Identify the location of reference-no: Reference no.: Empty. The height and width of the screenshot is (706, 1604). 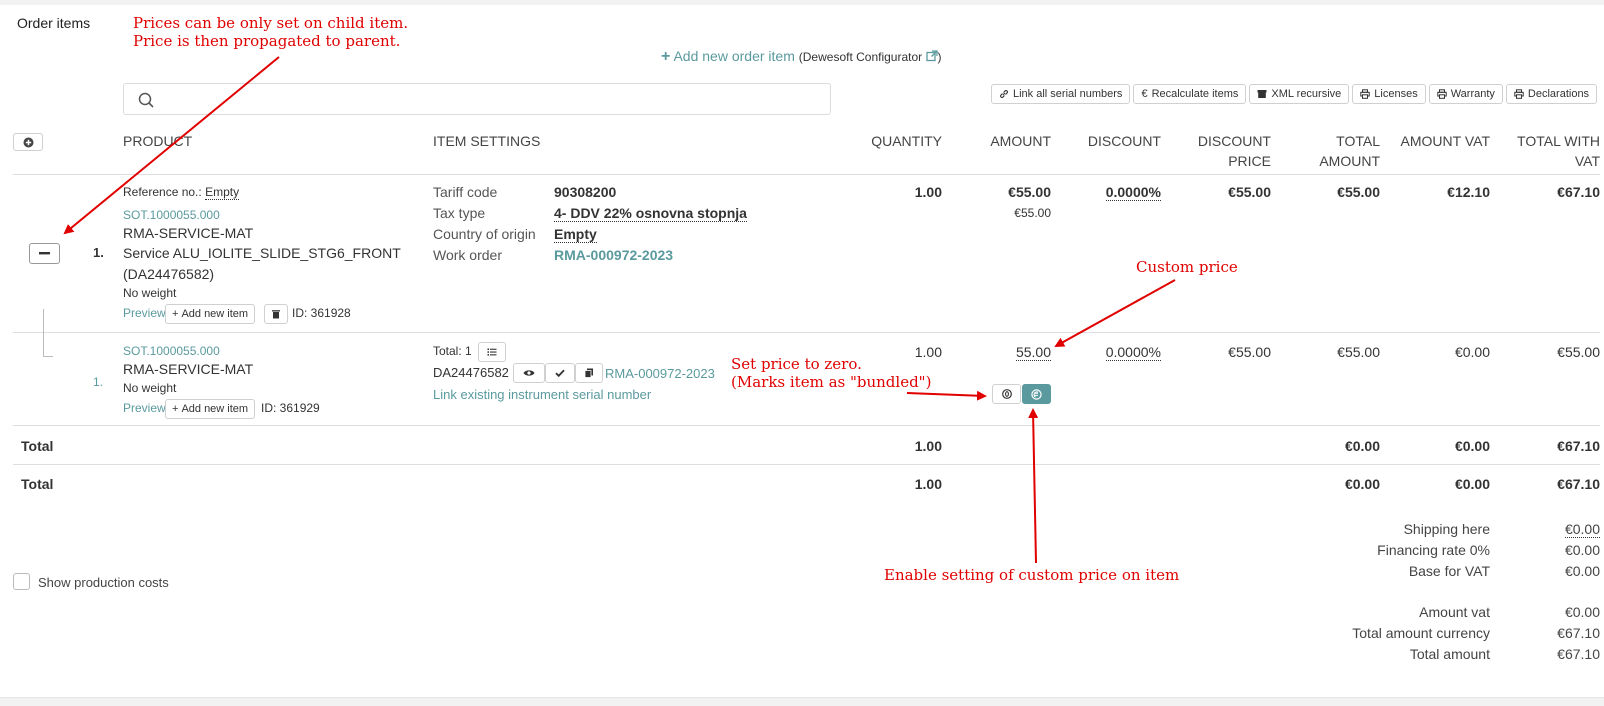
(181, 192).